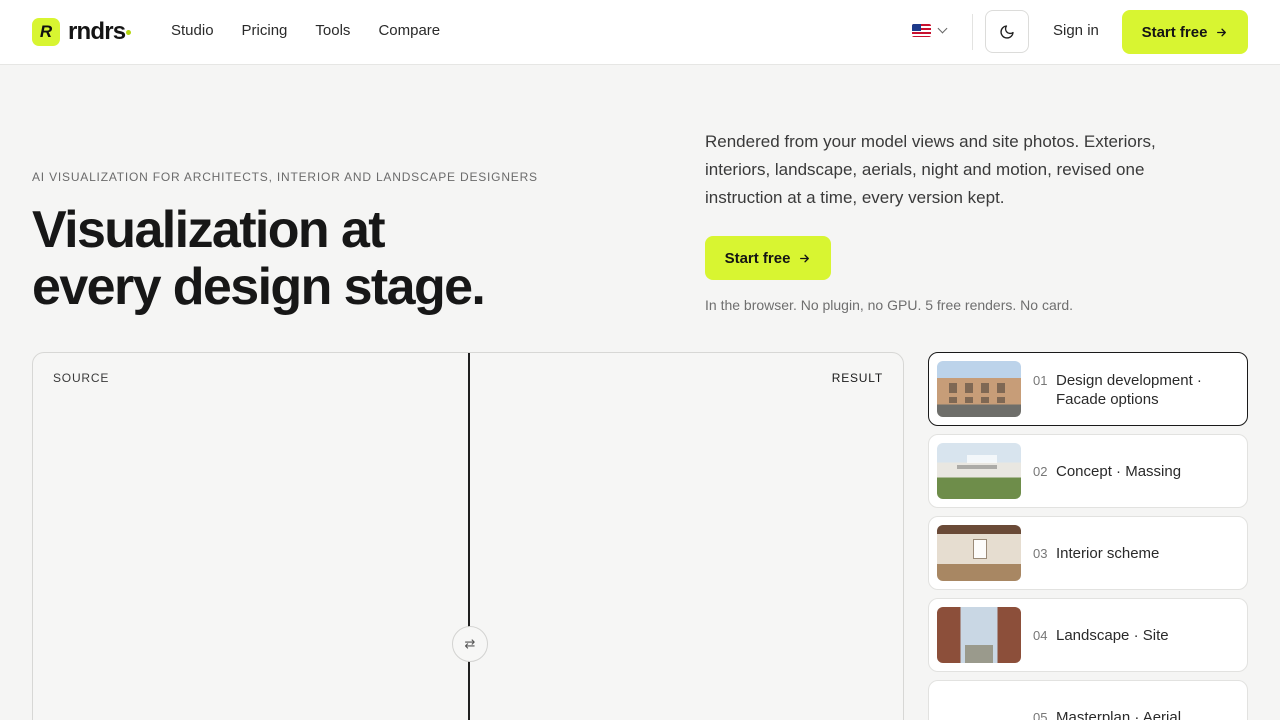  I want to click on start-free-button-hero: Start free, so click(768, 258).